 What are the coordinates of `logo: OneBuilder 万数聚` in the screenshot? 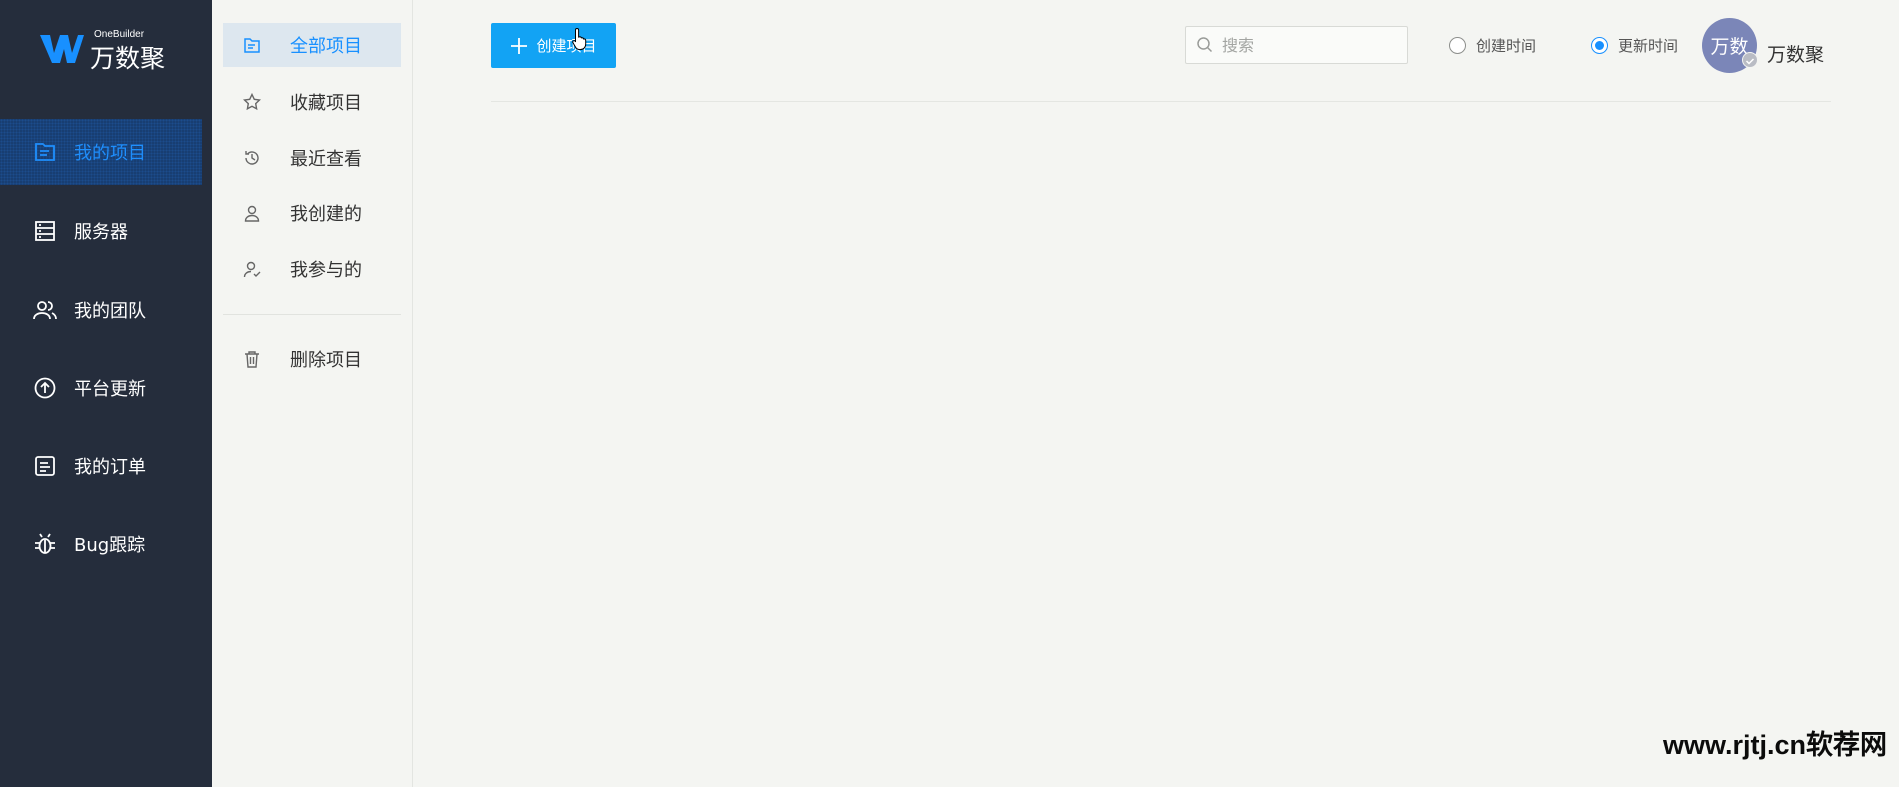 It's located at (103, 50).